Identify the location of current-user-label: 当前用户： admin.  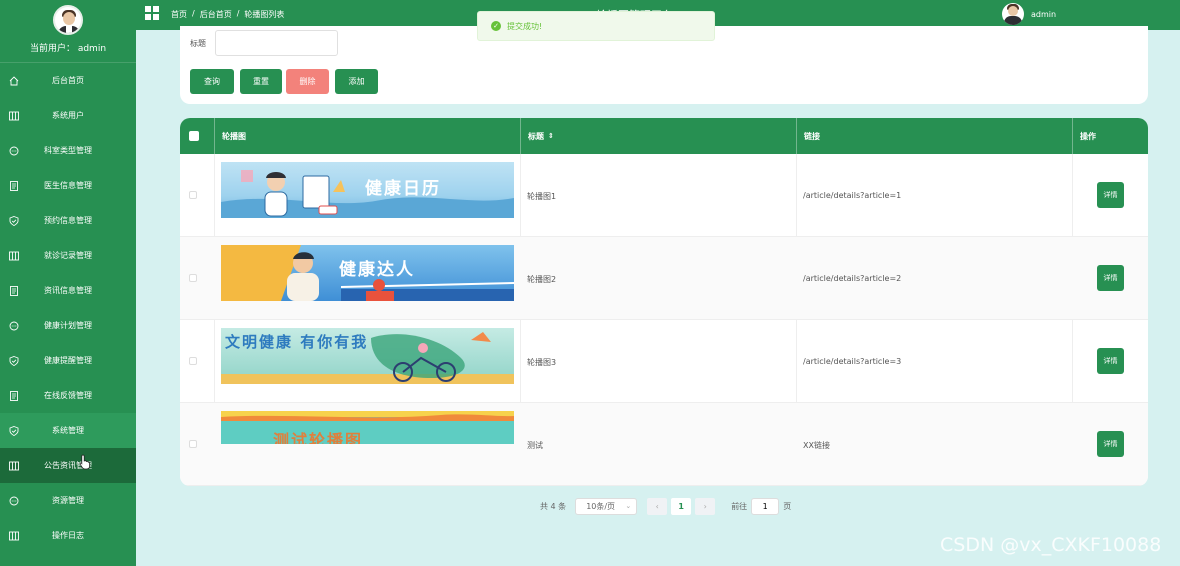
(68, 49).